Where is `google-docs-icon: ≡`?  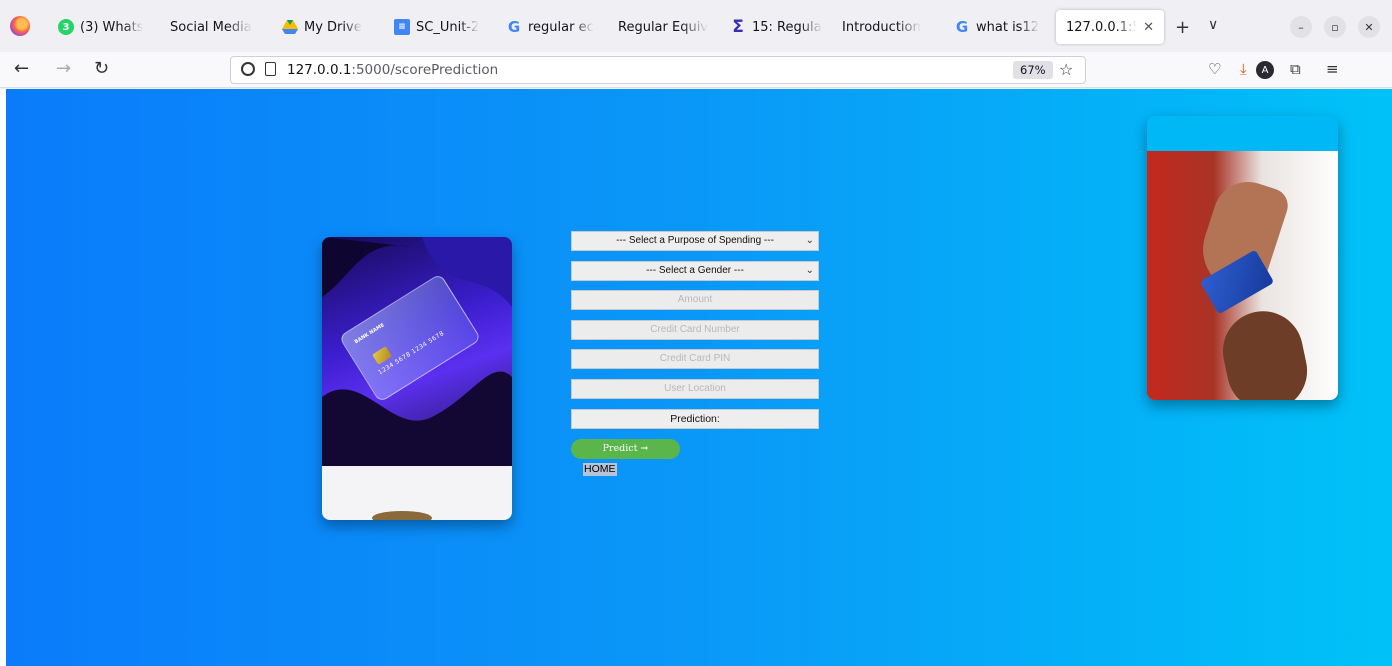
google-docs-icon: ≡ is located at coordinates (402, 27).